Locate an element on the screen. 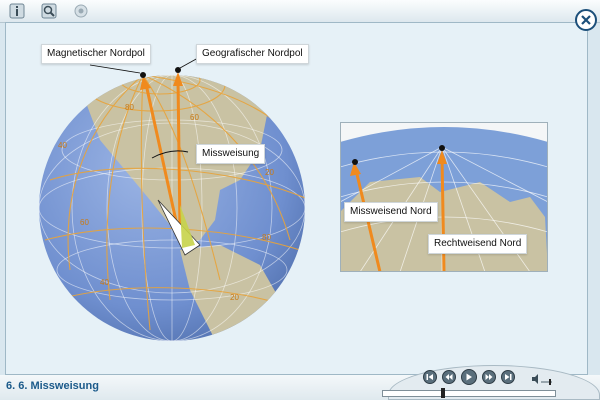 The height and width of the screenshot is (400, 600). rewind-button is located at coordinates (449, 377).